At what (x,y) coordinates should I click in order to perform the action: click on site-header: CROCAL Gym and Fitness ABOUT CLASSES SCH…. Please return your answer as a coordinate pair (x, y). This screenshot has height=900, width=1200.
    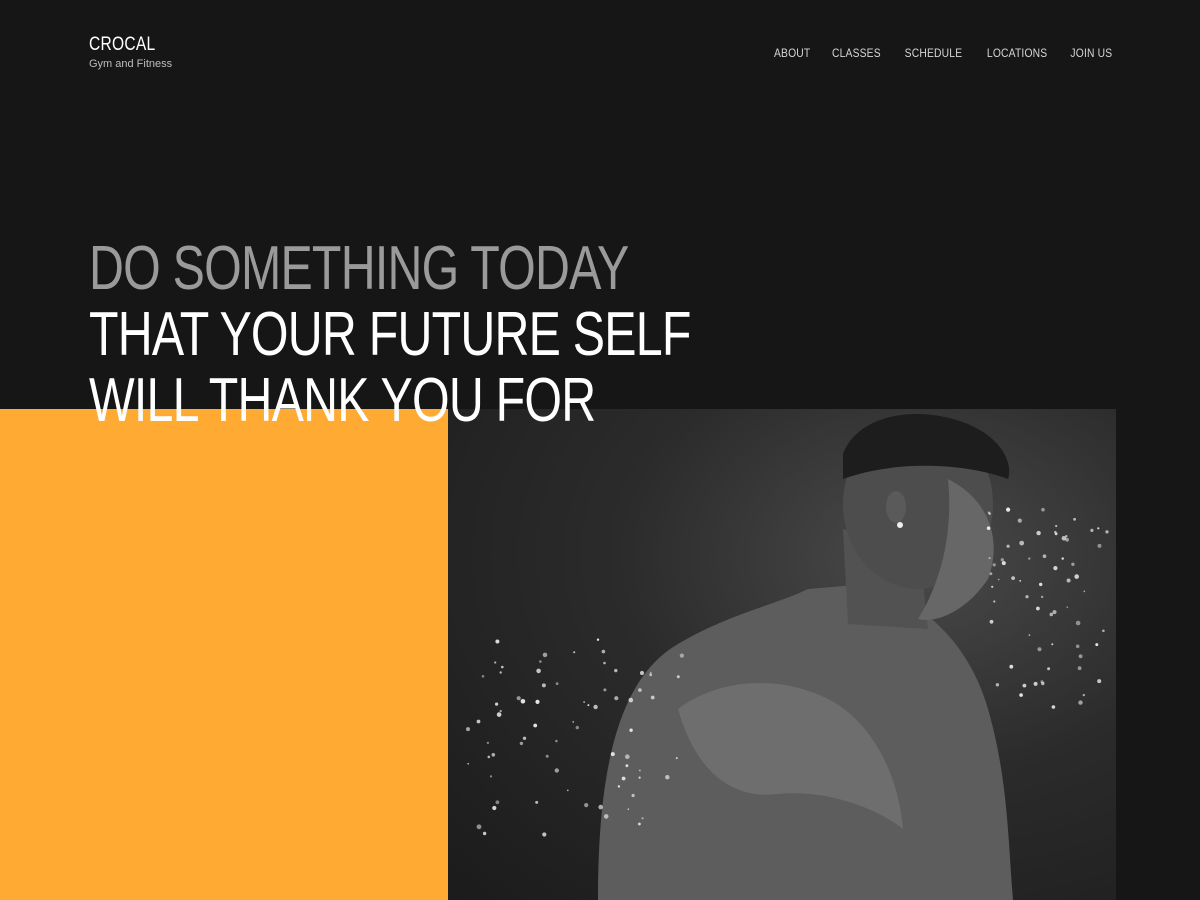
    Looking at the image, I should click on (600, 45).